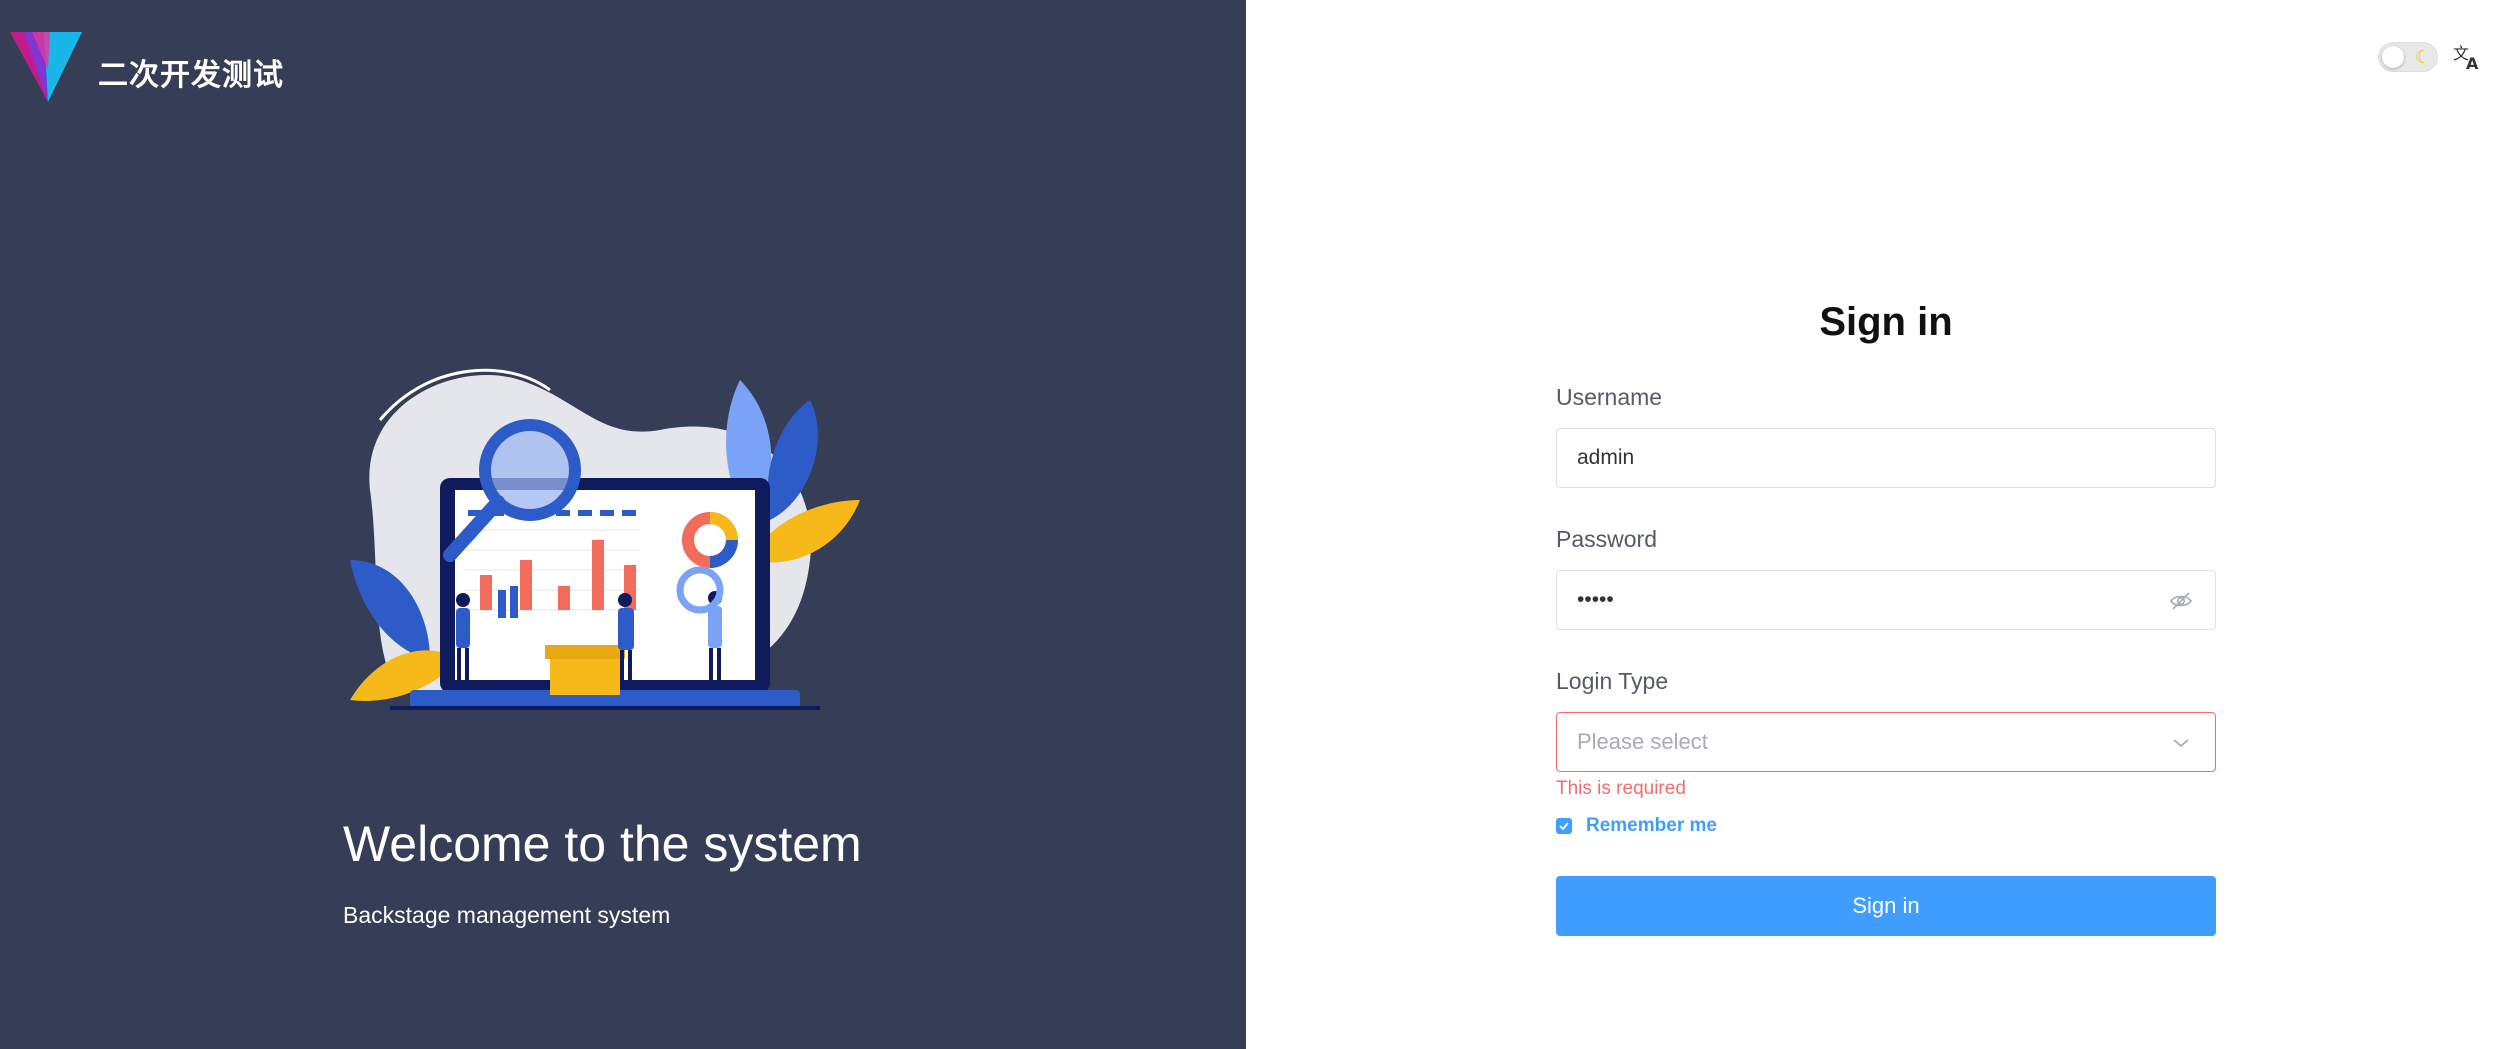 The height and width of the screenshot is (1049, 2503). I want to click on password-label: Password, so click(1606, 539).